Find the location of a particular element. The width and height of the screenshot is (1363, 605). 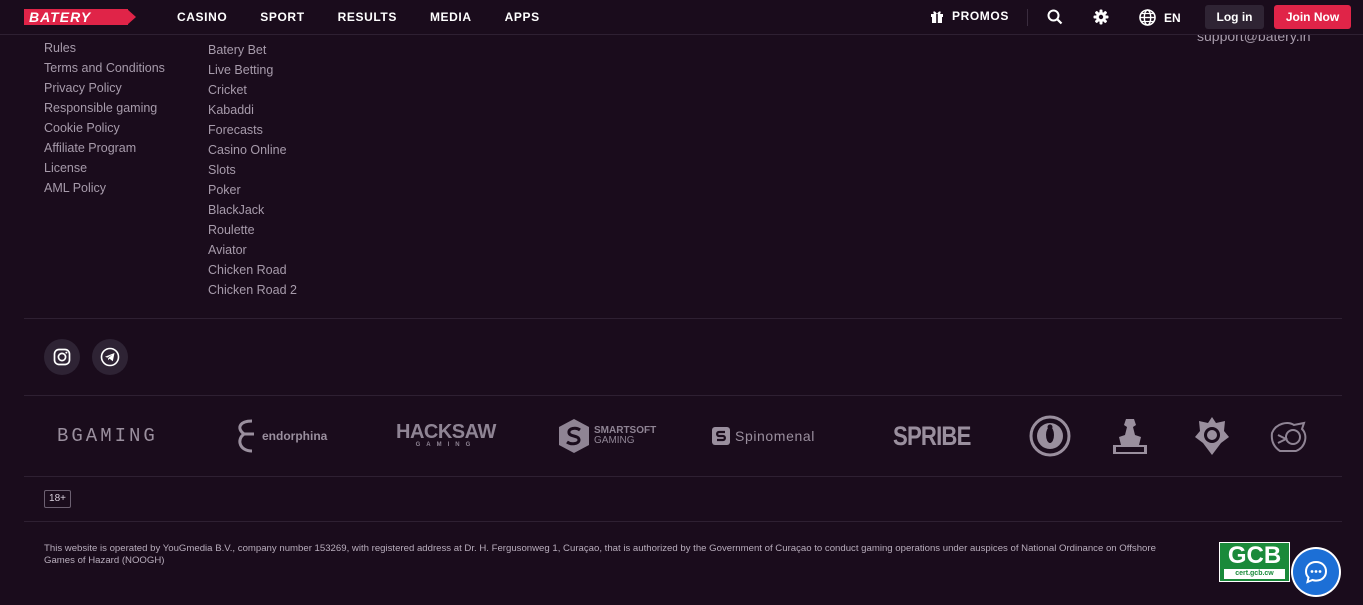

super-kings-badge-icon is located at coordinates (1289, 436).